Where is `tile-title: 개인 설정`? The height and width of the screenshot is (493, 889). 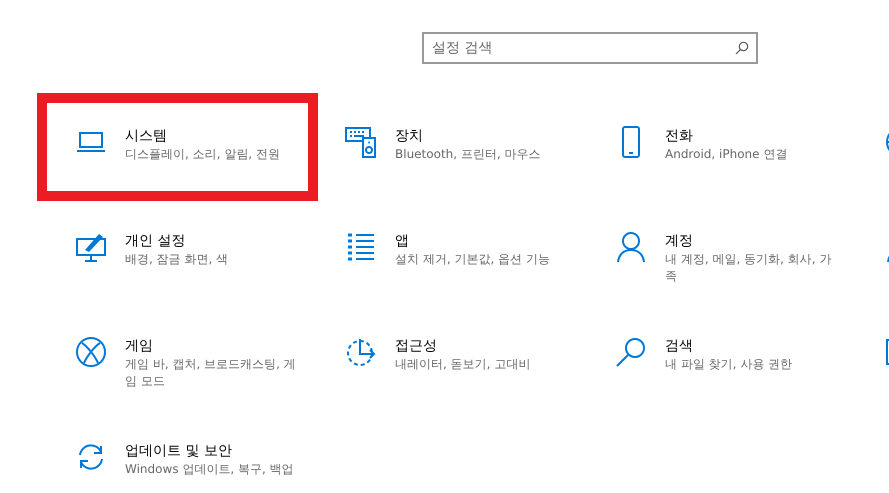 tile-title: 개인 설정 is located at coordinates (155, 241).